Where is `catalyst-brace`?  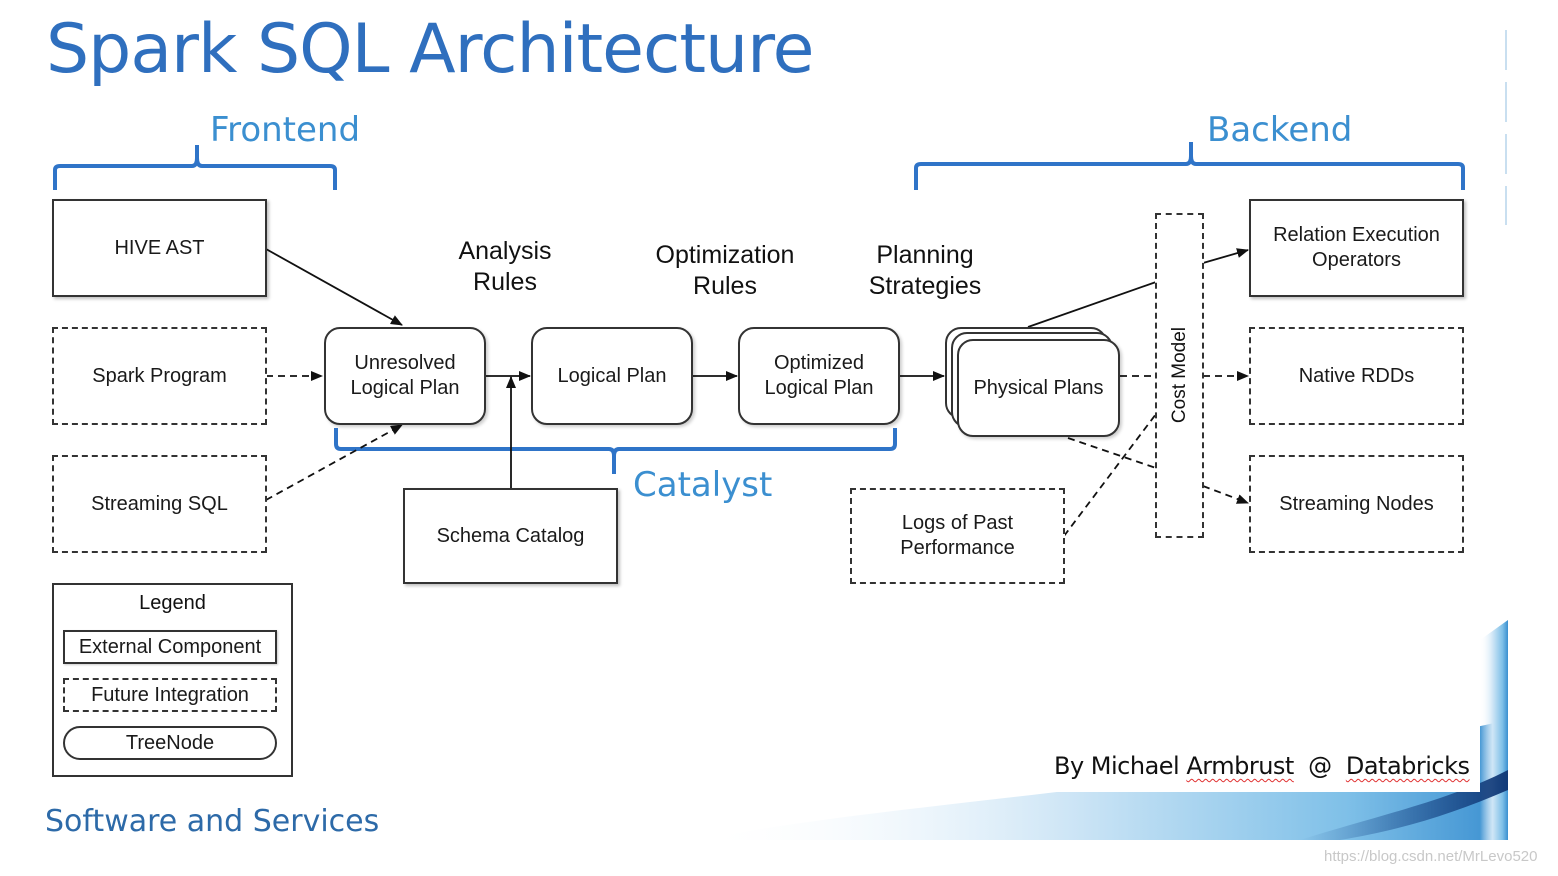 catalyst-brace is located at coordinates (615, 451).